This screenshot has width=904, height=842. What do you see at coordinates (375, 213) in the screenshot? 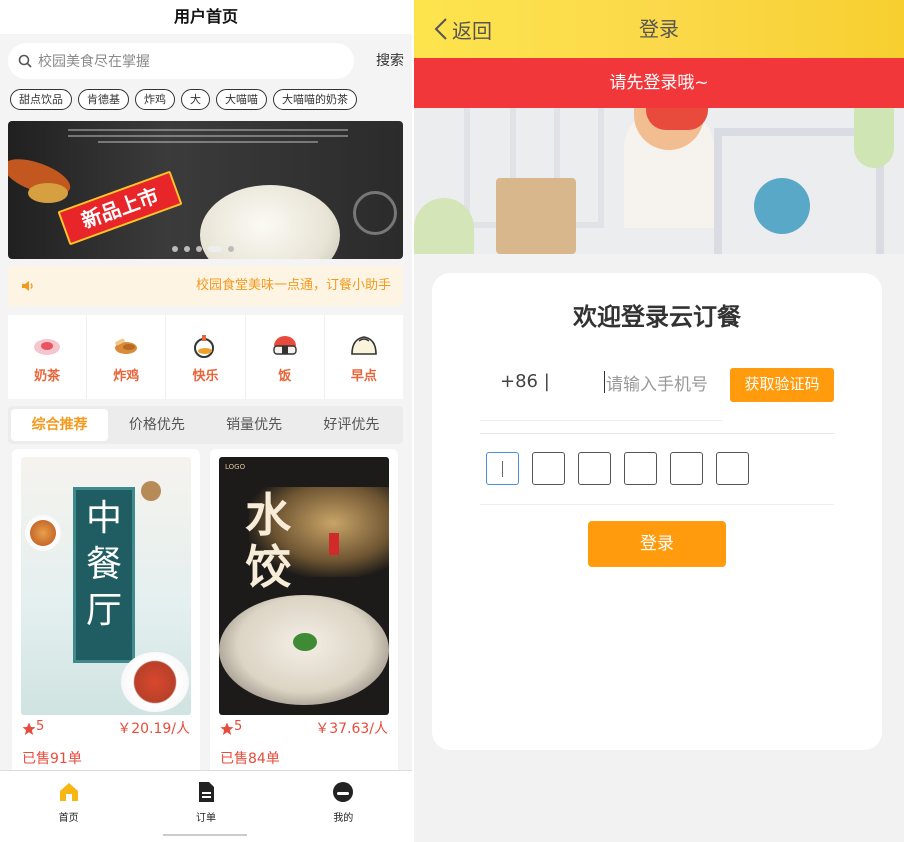
I see `cloud-ornament-icon` at bounding box center [375, 213].